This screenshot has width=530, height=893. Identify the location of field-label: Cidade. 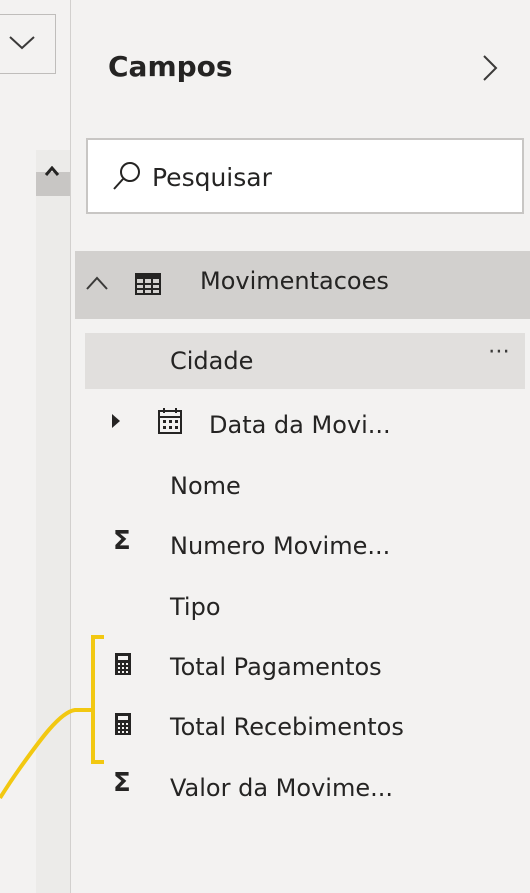
(212, 361).